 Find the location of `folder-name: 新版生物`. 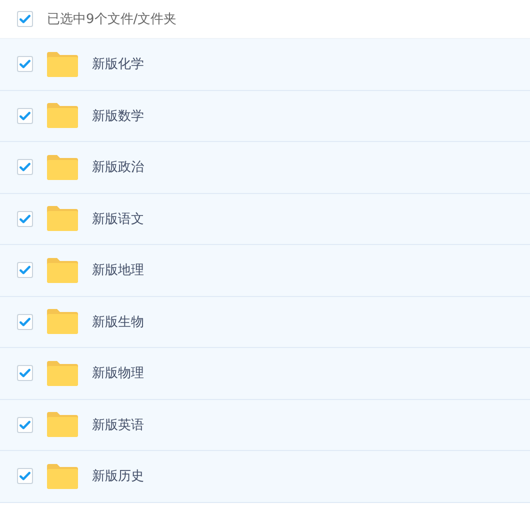

folder-name: 新版生物 is located at coordinates (118, 321).